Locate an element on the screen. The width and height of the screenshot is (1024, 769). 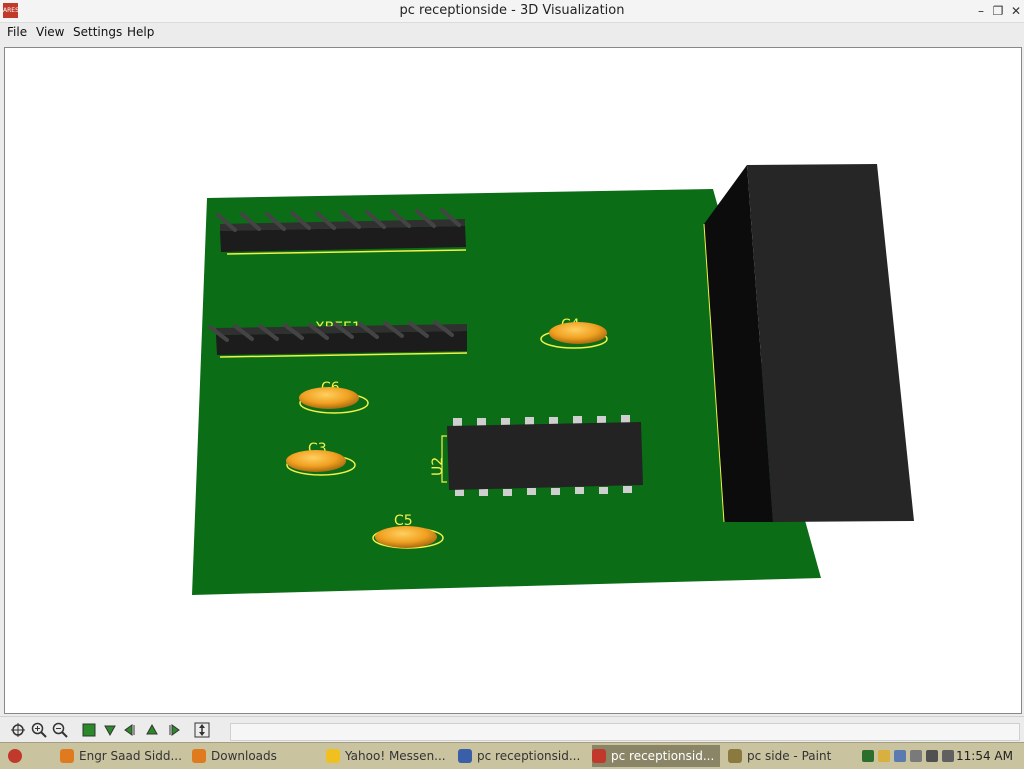
window-title: pc receptionside - 3D Visualization is located at coordinates (512, 10).